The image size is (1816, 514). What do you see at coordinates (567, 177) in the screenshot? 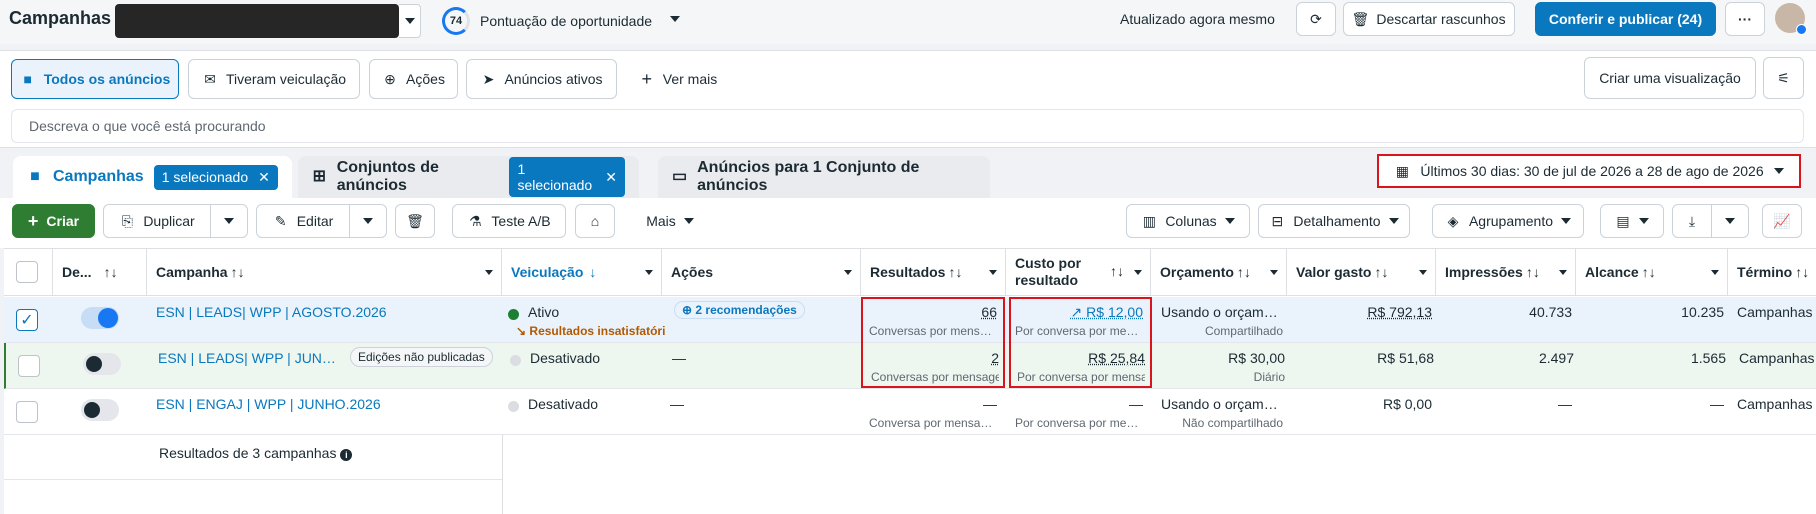
I see `adsets-selected-pill: 1 selecionado ✕` at bounding box center [567, 177].